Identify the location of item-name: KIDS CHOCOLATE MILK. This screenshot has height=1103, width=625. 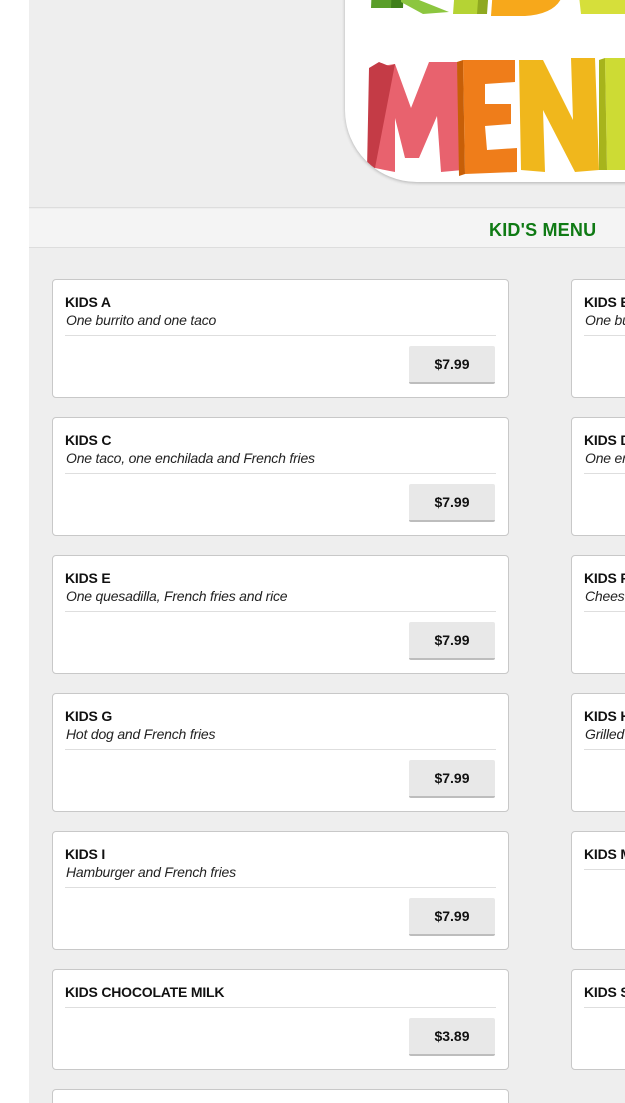
(145, 992).